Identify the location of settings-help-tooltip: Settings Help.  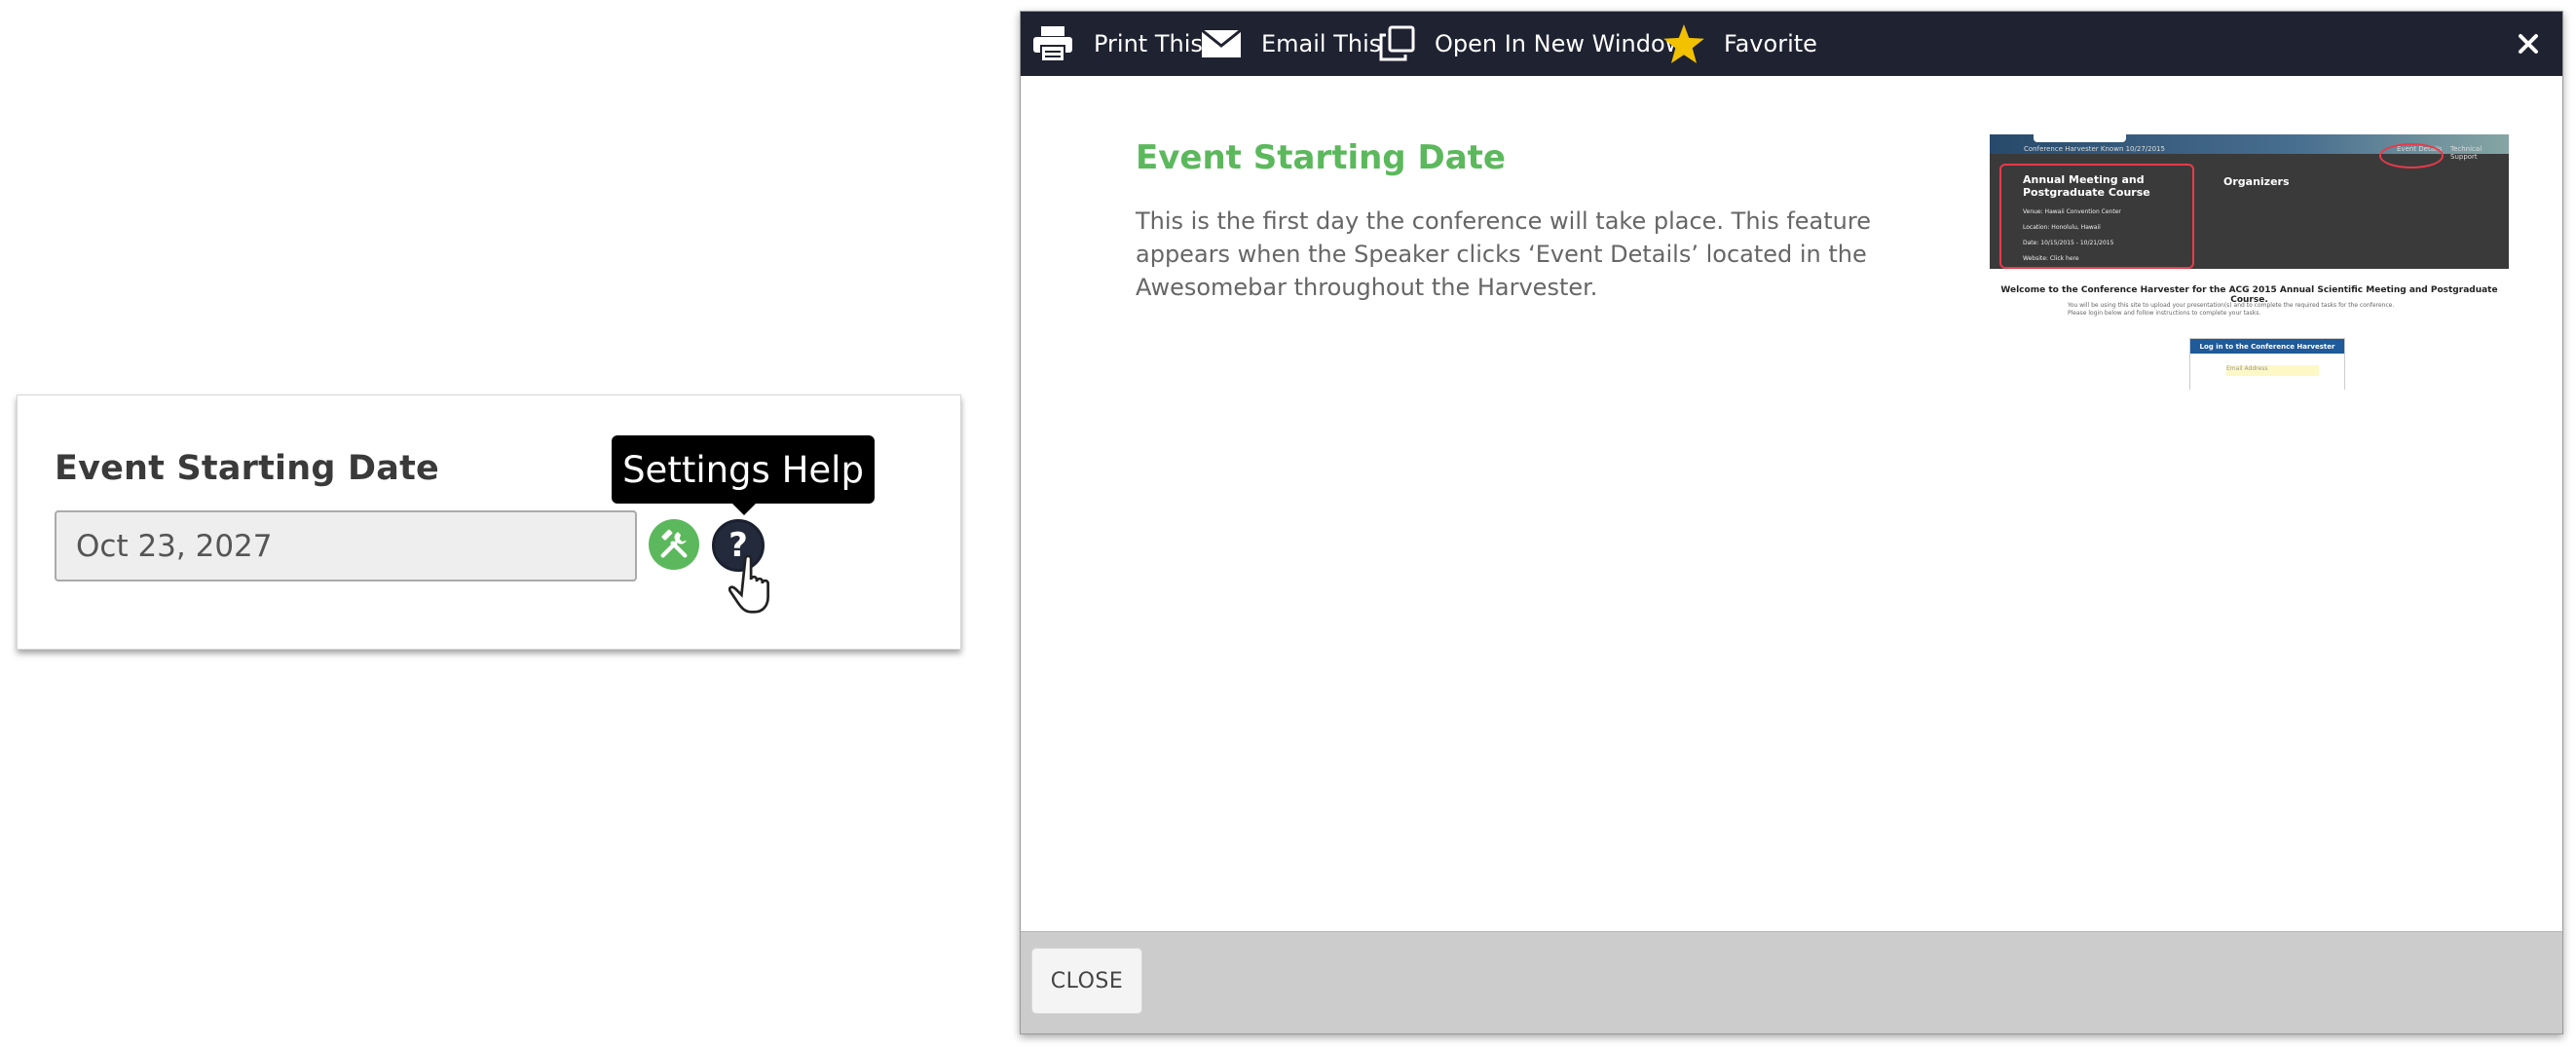
(743, 475).